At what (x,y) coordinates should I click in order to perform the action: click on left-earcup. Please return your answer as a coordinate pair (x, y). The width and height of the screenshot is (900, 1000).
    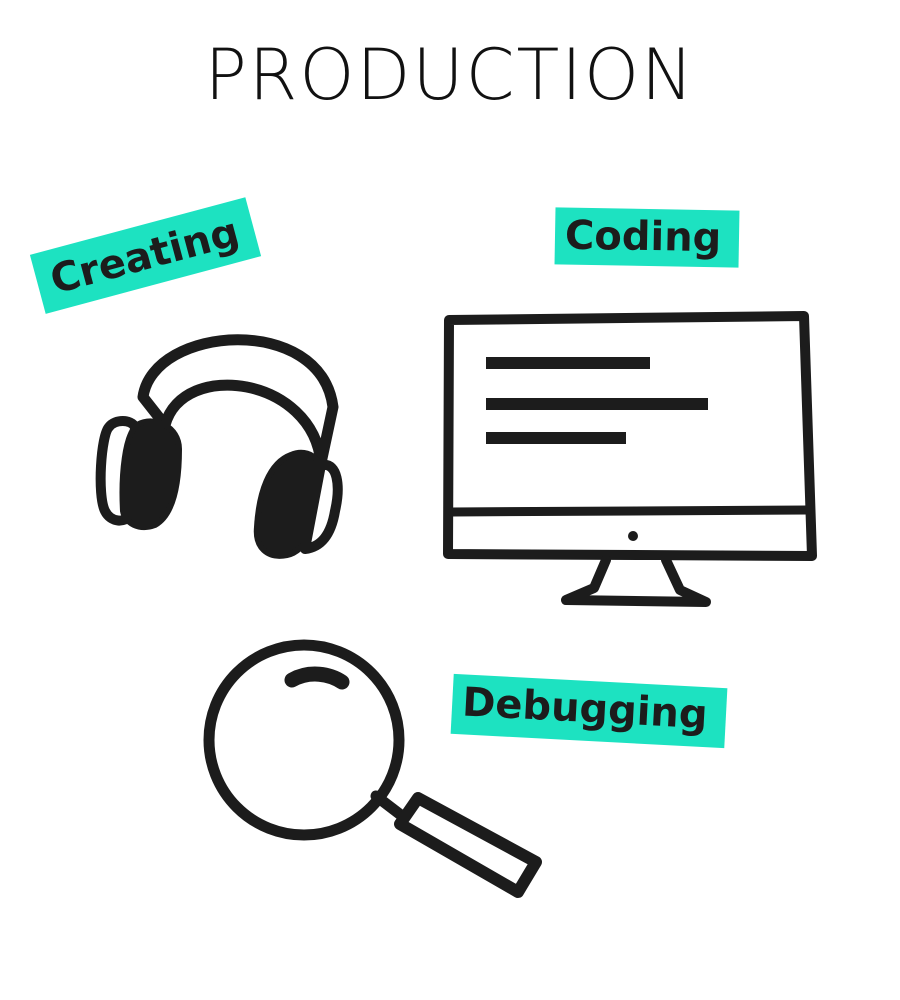
    Looking at the image, I should click on (150, 474).